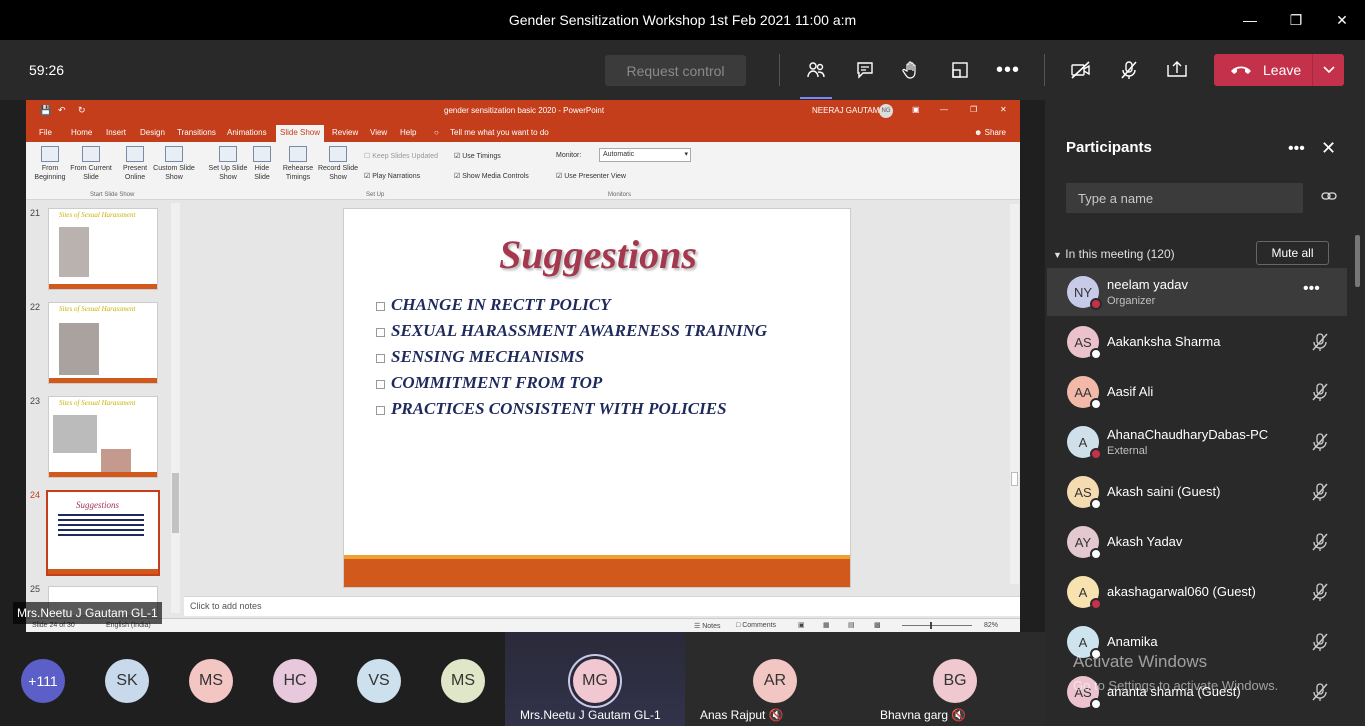 This screenshot has width=1365, height=726. Describe the element at coordinates (82, 110) in the screenshot. I see `redo-icon: ↻` at that location.